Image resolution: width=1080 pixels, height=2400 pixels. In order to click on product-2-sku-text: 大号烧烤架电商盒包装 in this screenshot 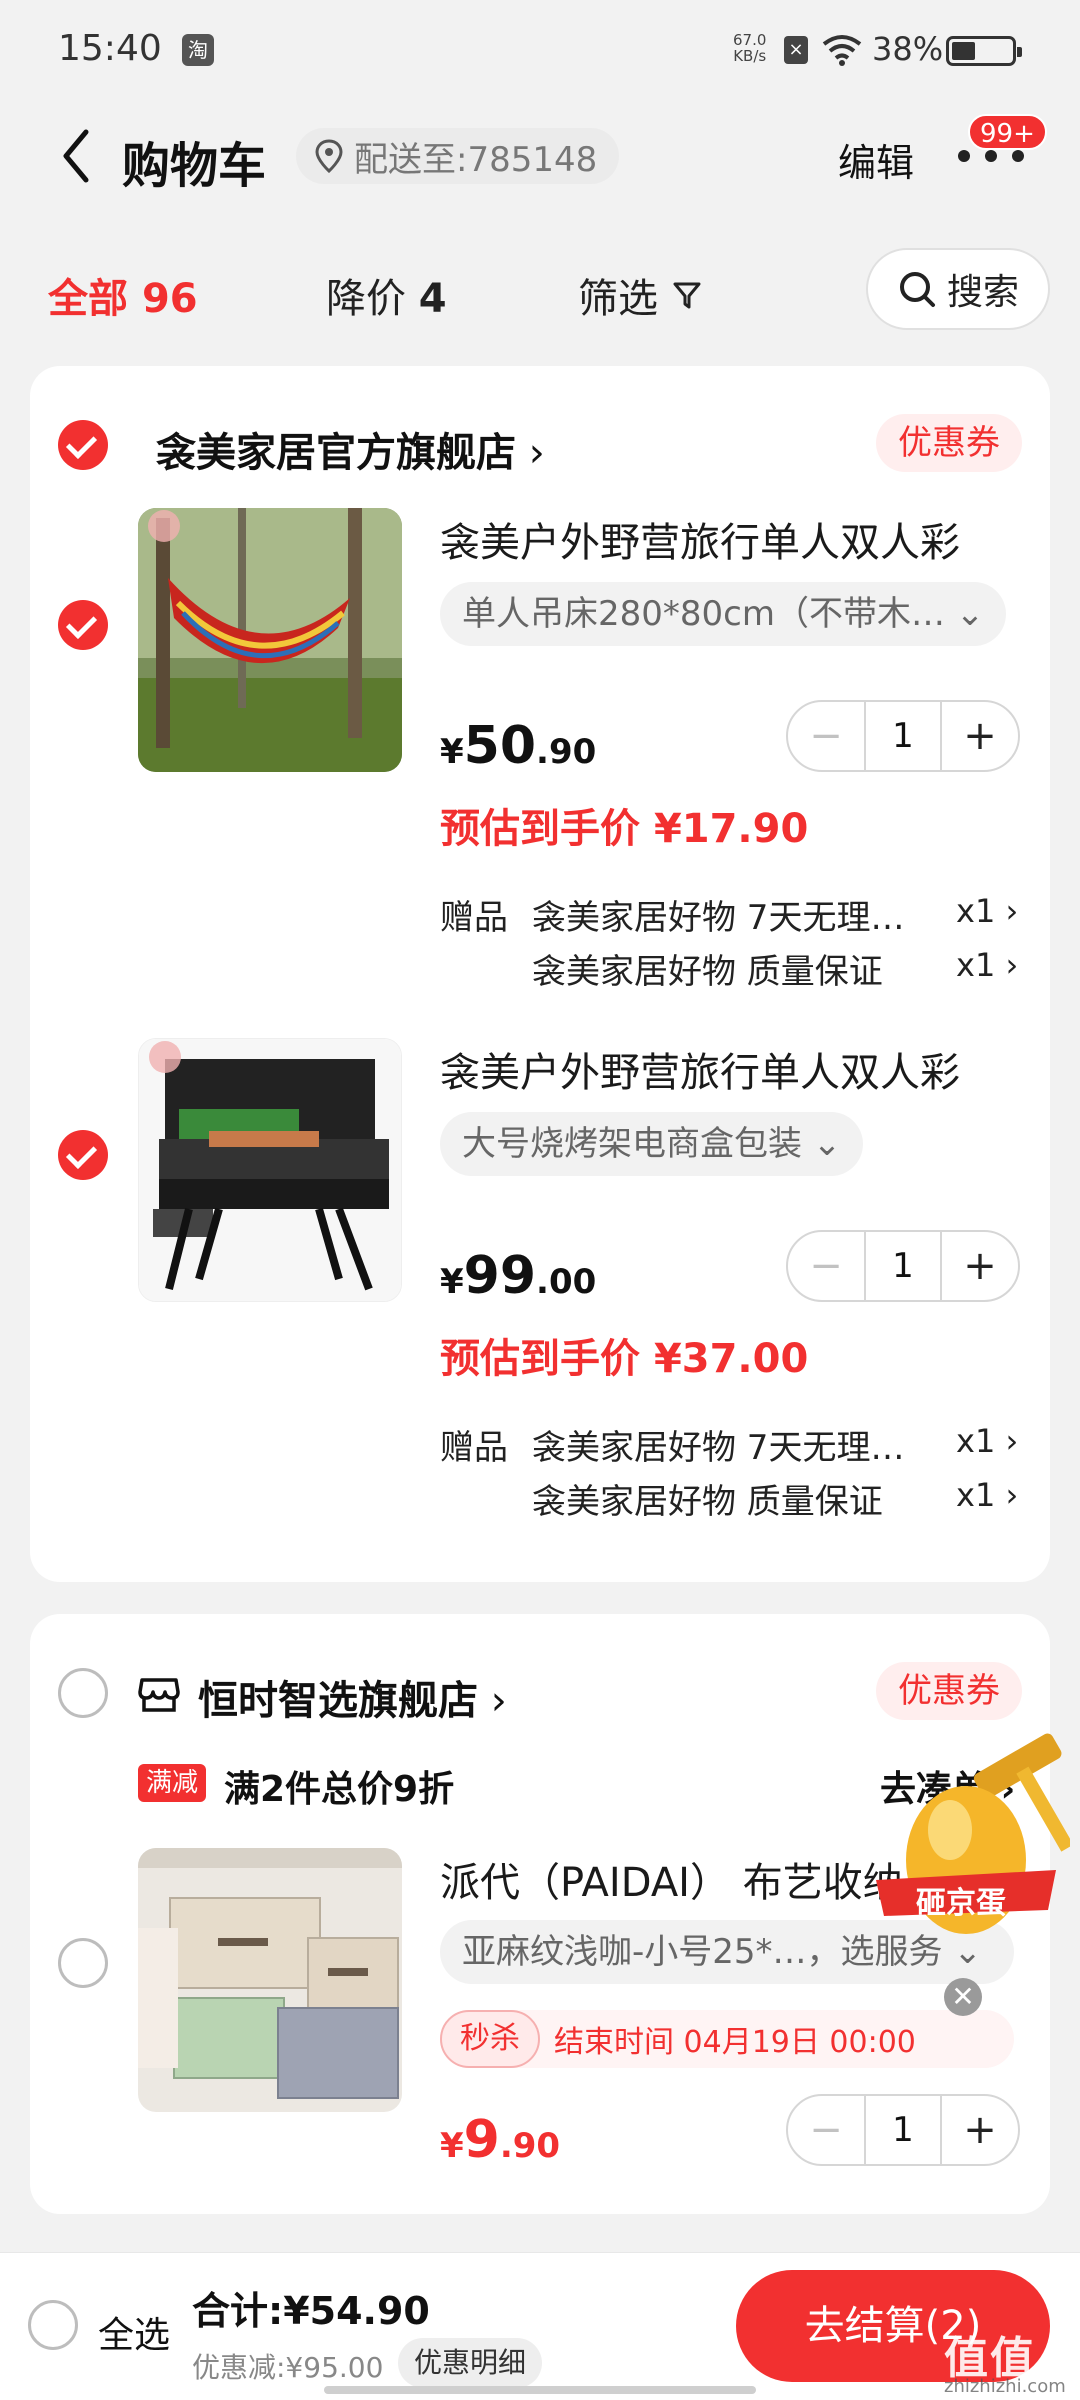, I will do `click(632, 1144)`.